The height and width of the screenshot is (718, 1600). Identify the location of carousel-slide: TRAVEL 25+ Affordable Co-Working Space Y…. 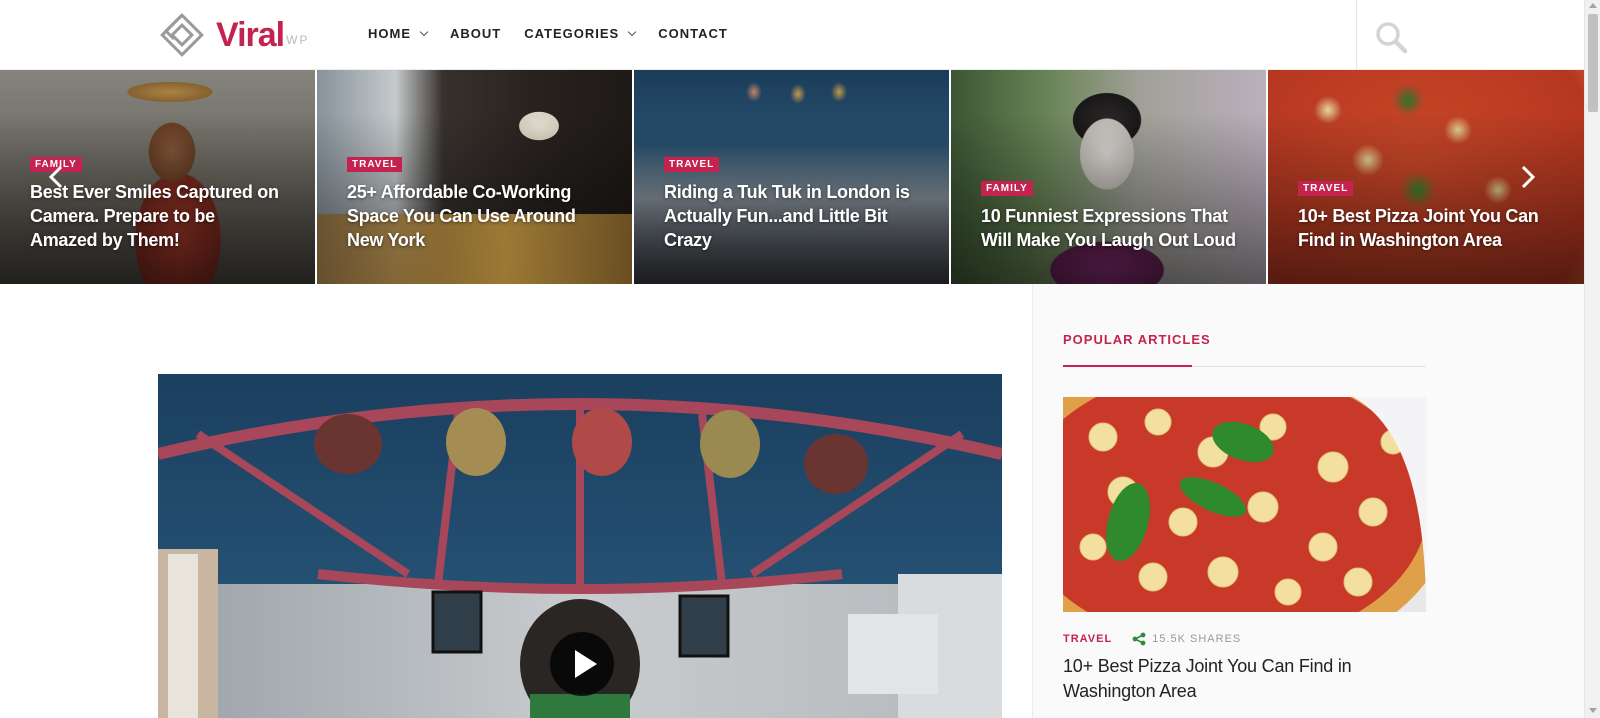
(474, 177).